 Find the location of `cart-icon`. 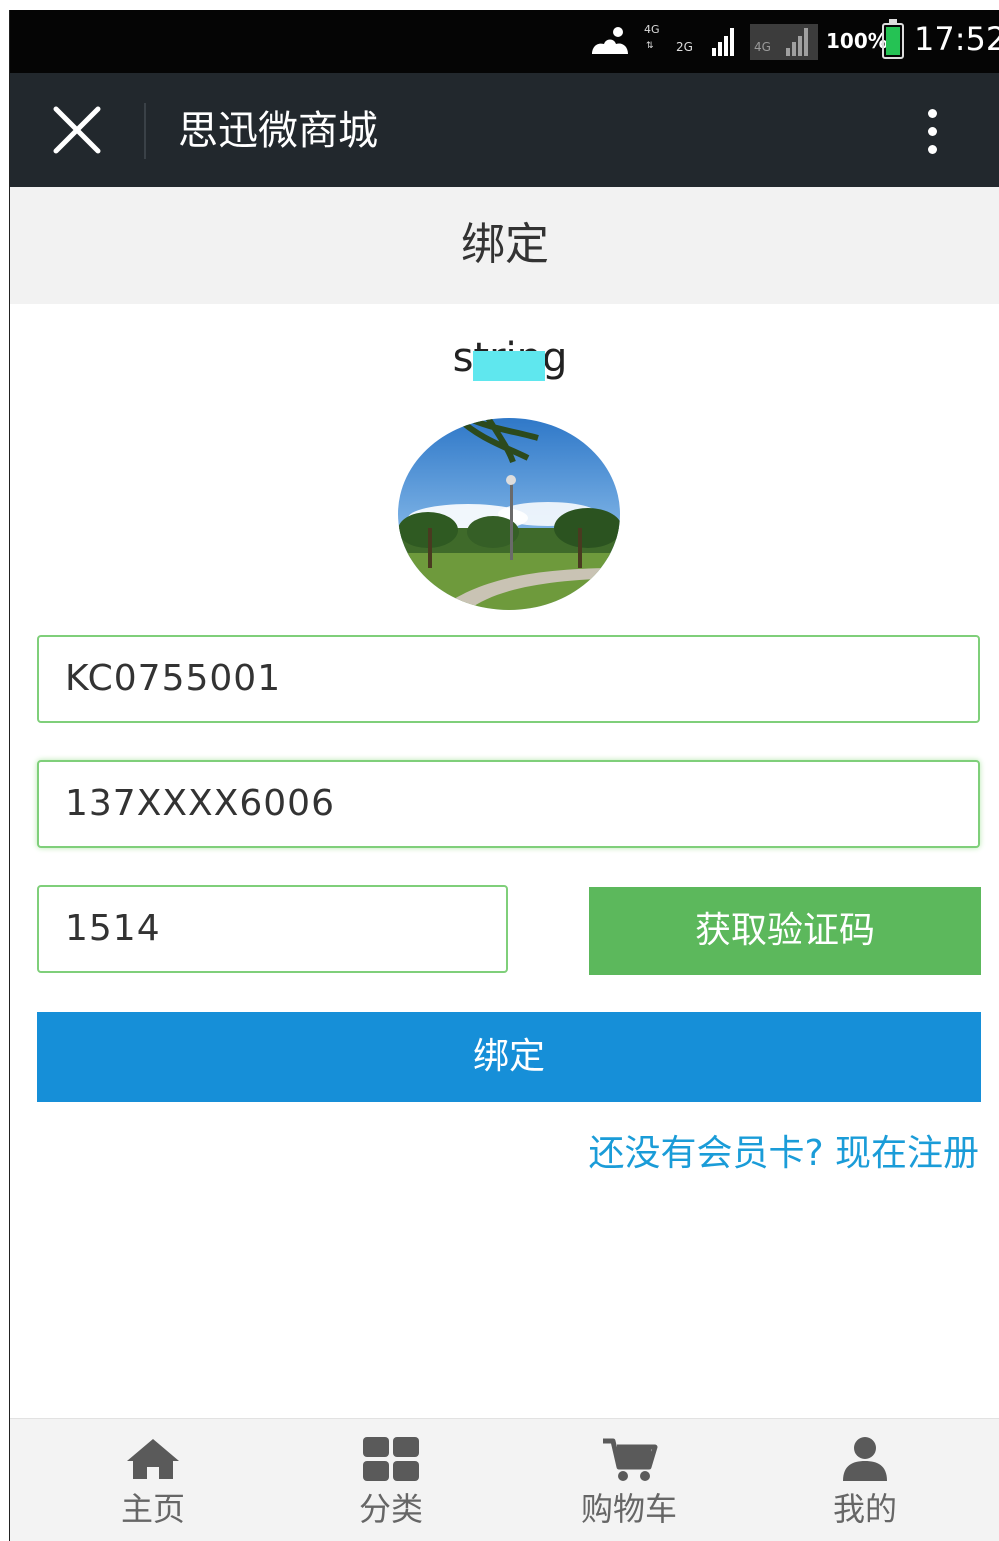

cart-icon is located at coordinates (630, 1459).